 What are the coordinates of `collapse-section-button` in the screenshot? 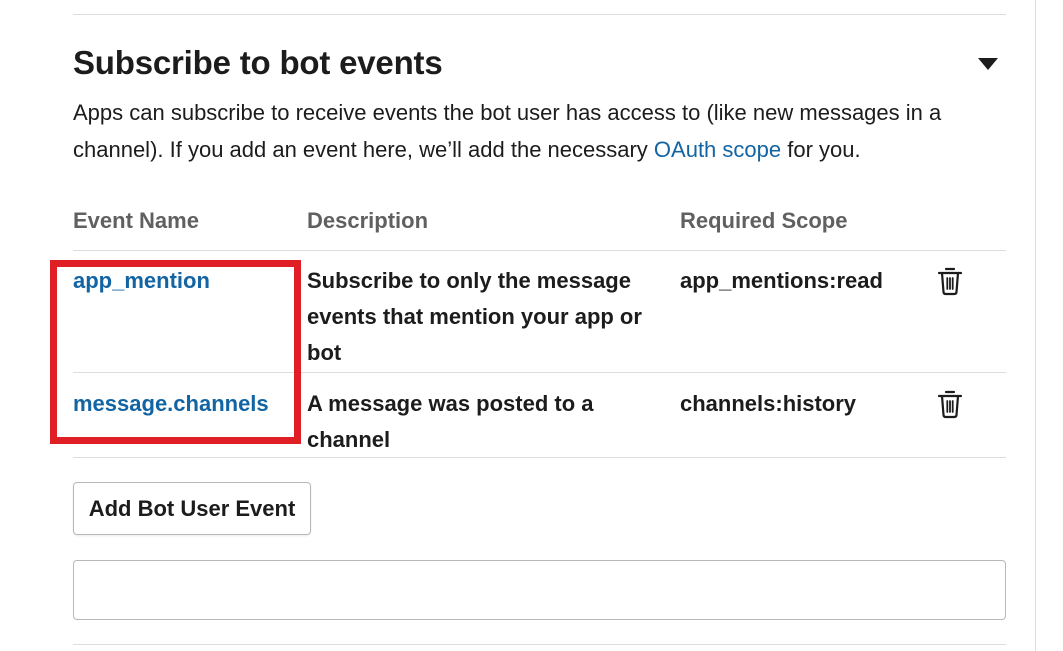 It's located at (988, 64).